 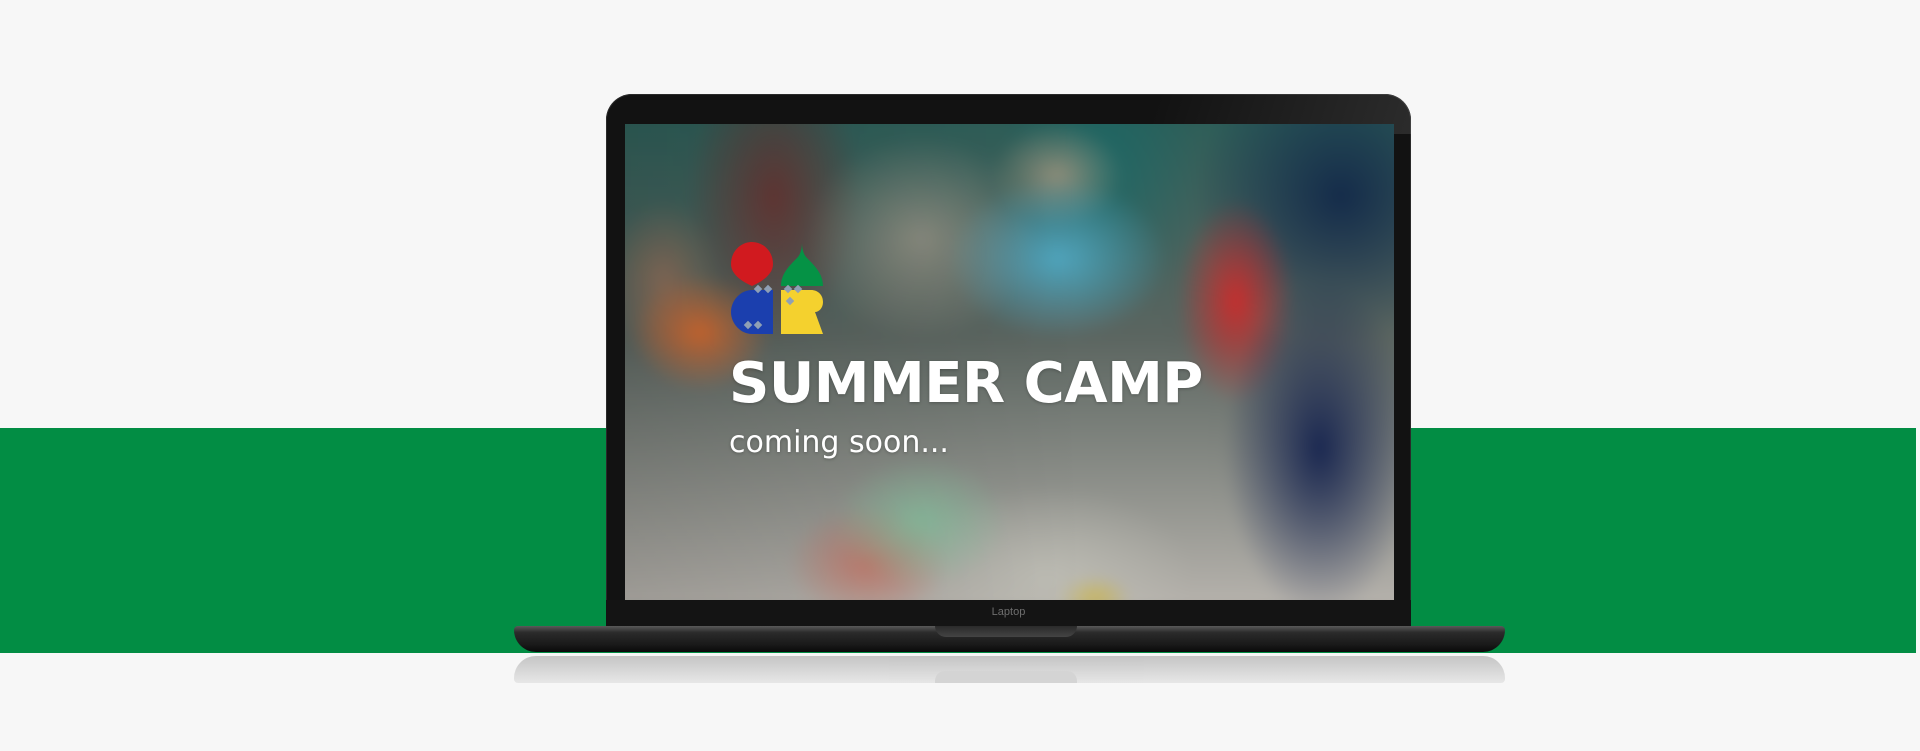 I want to click on laptop-base, so click(x=1009, y=639).